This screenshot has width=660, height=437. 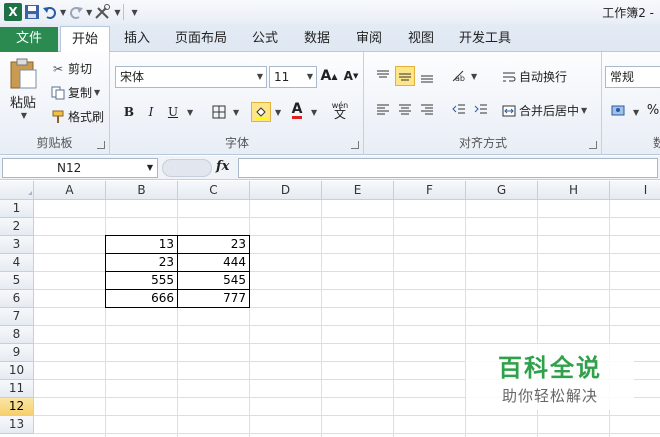 I want to click on increase-indent-icon, so click(x=481, y=110).